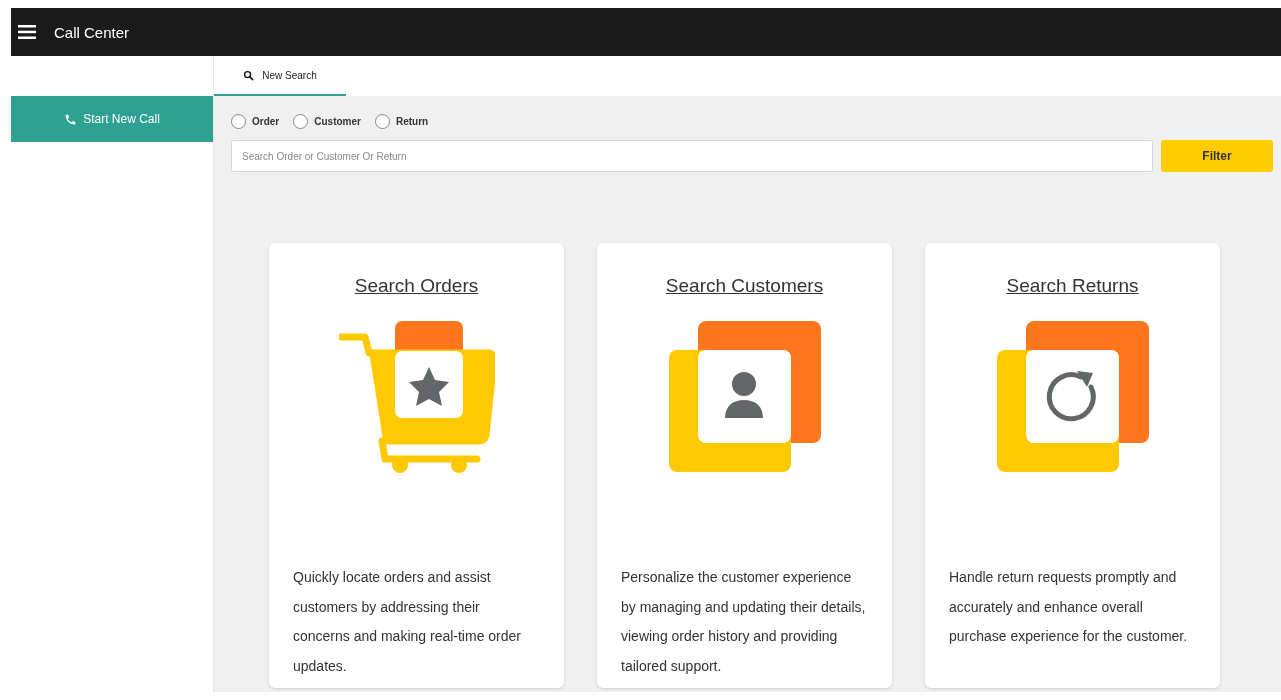 The height and width of the screenshot is (700, 1281). I want to click on contact-card-icon, so click(744, 397).